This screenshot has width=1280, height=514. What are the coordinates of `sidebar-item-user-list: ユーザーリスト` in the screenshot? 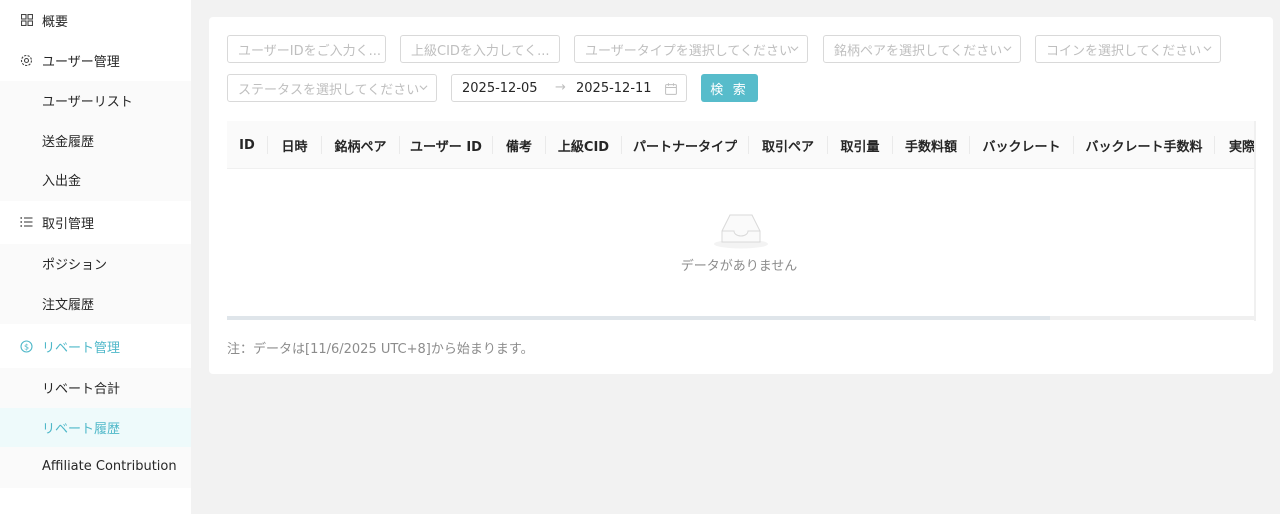 It's located at (95, 101).